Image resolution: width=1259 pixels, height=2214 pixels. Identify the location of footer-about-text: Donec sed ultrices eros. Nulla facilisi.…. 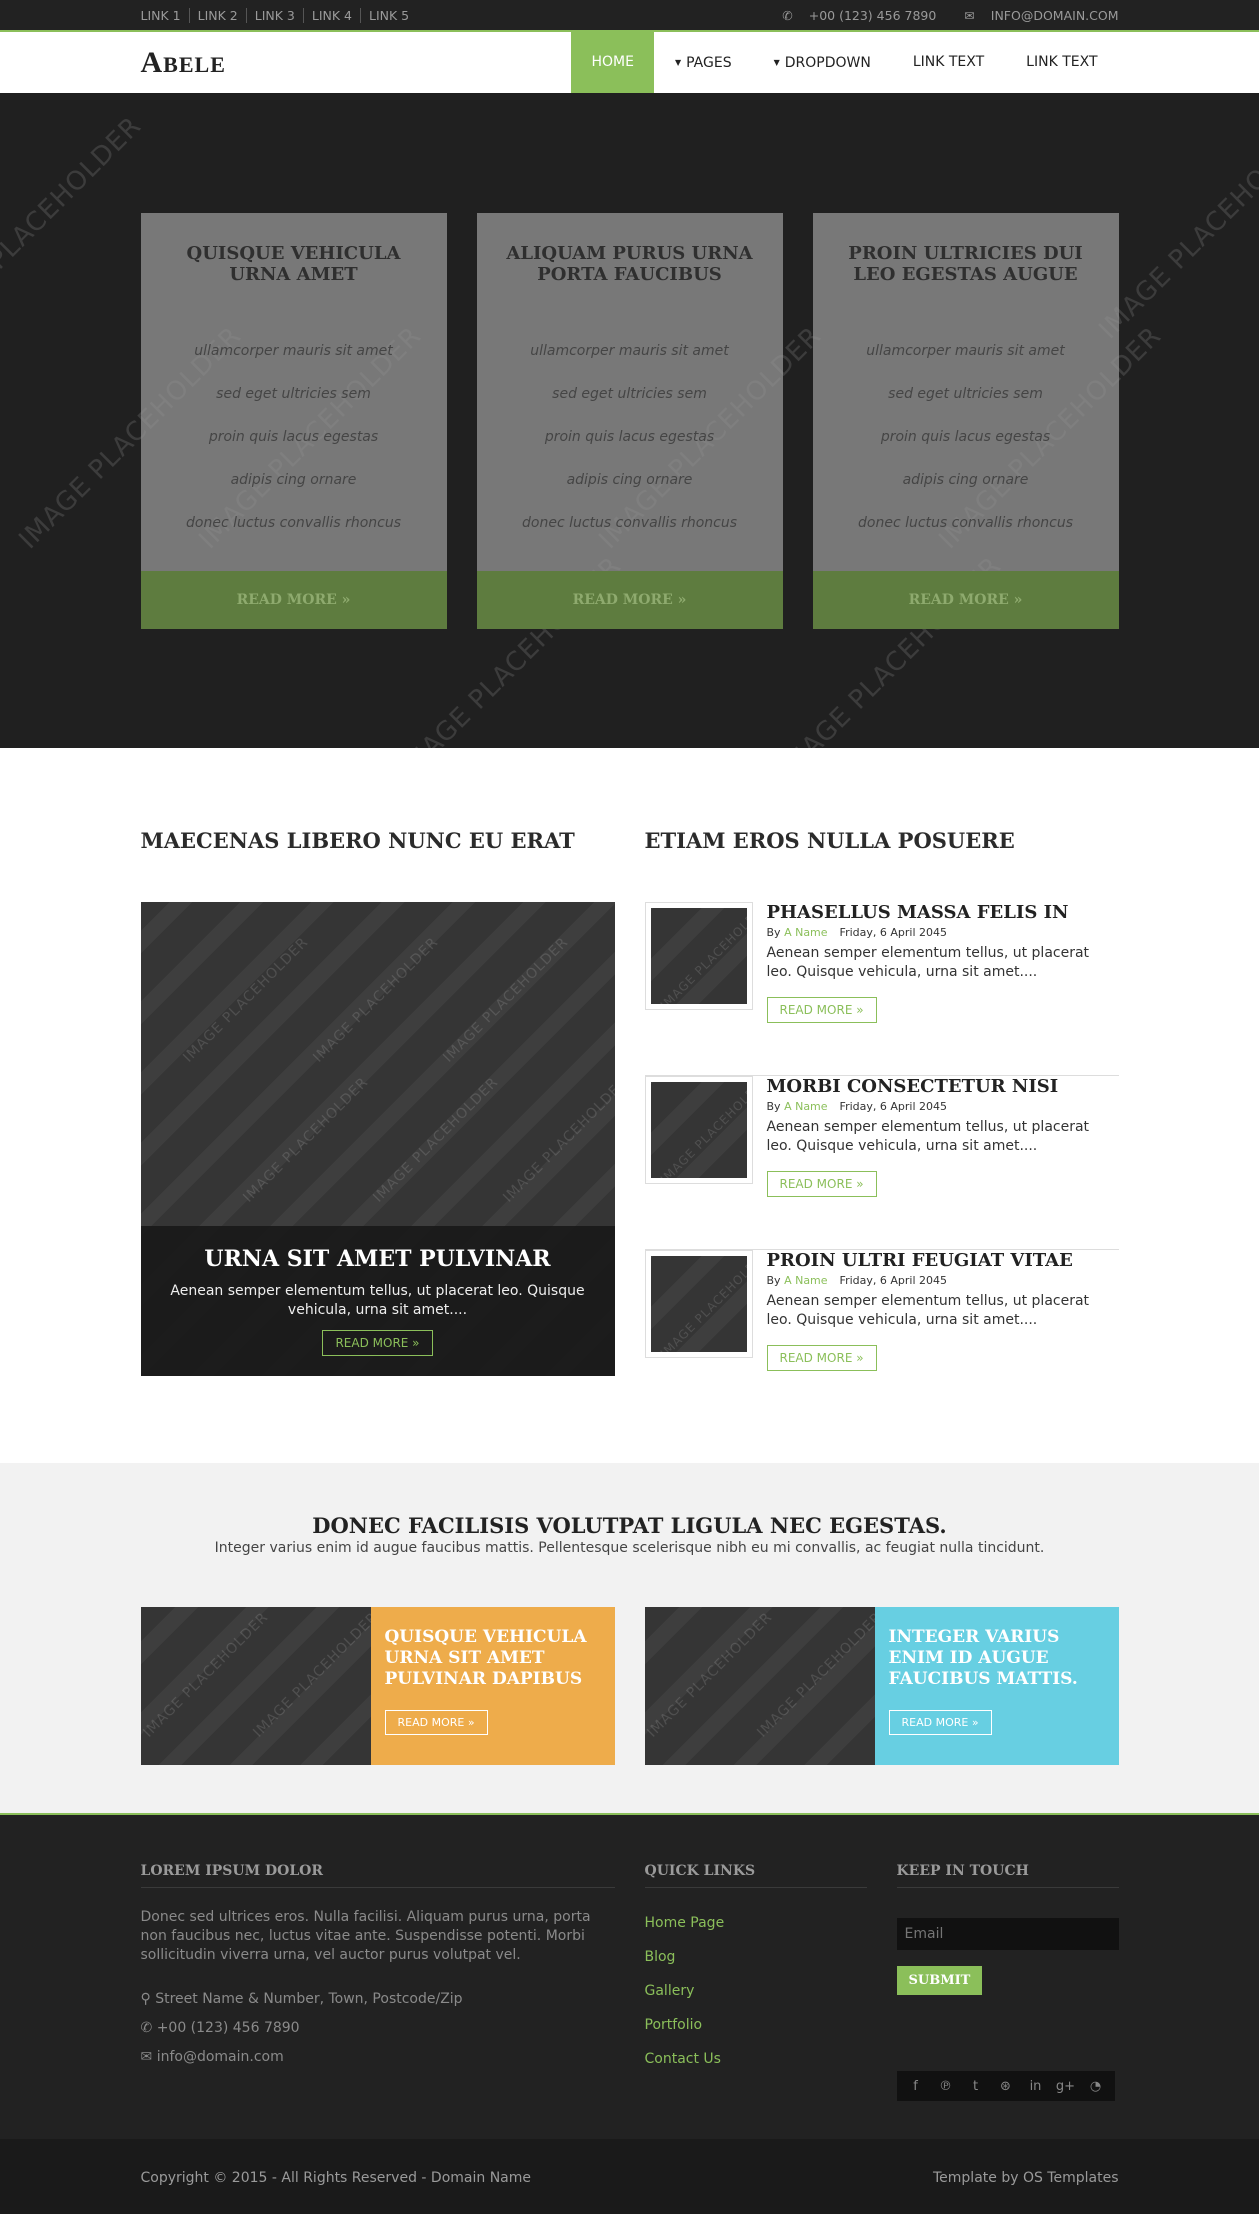
(365, 1936).